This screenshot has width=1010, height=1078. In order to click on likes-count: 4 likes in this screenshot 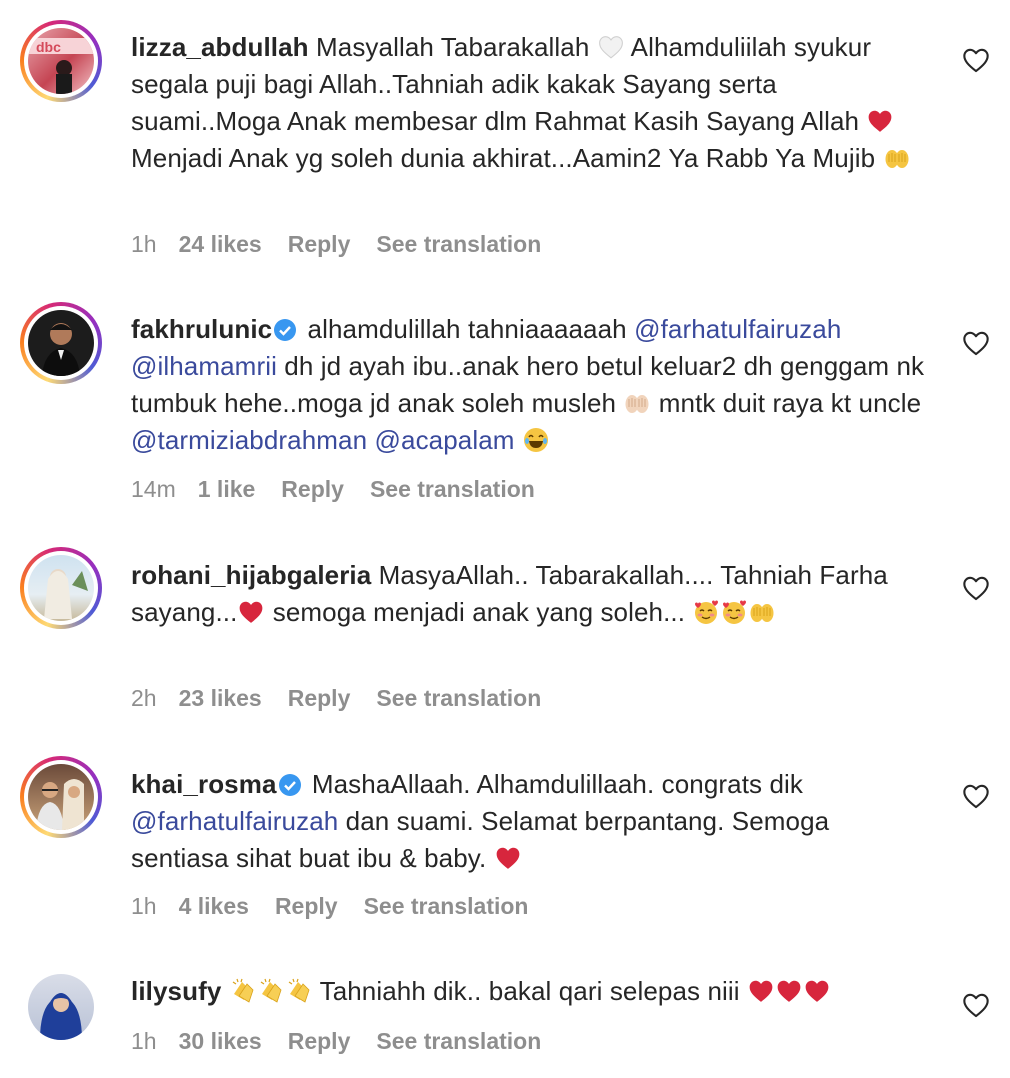, I will do `click(214, 906)`.